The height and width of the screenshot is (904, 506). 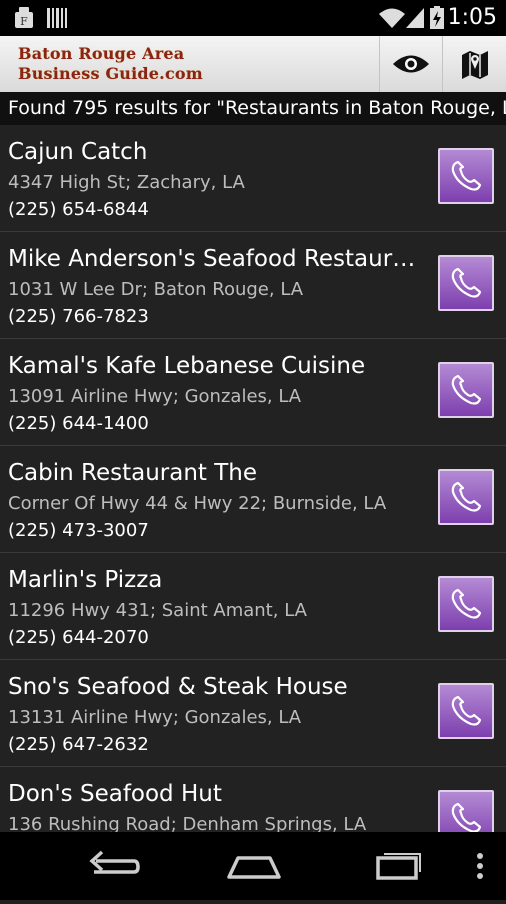 What do you see at coordinates (155, 396) in the screenshot?
I see `listing-address: 13091 Airline Hwy; Gonzales, LA` at bounding box center [155, 396].